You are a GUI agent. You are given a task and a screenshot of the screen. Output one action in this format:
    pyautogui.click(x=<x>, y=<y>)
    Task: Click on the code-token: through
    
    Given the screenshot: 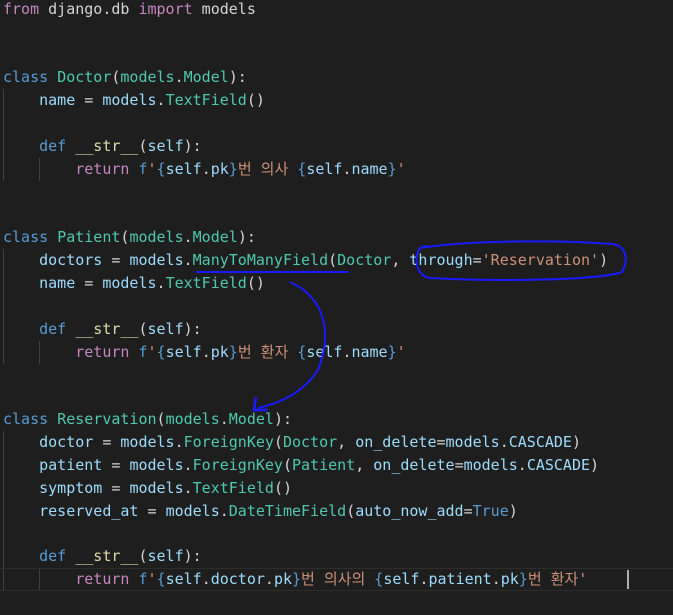 What is the action you would take?
    pyautogui.click(x=441, y=260)
    